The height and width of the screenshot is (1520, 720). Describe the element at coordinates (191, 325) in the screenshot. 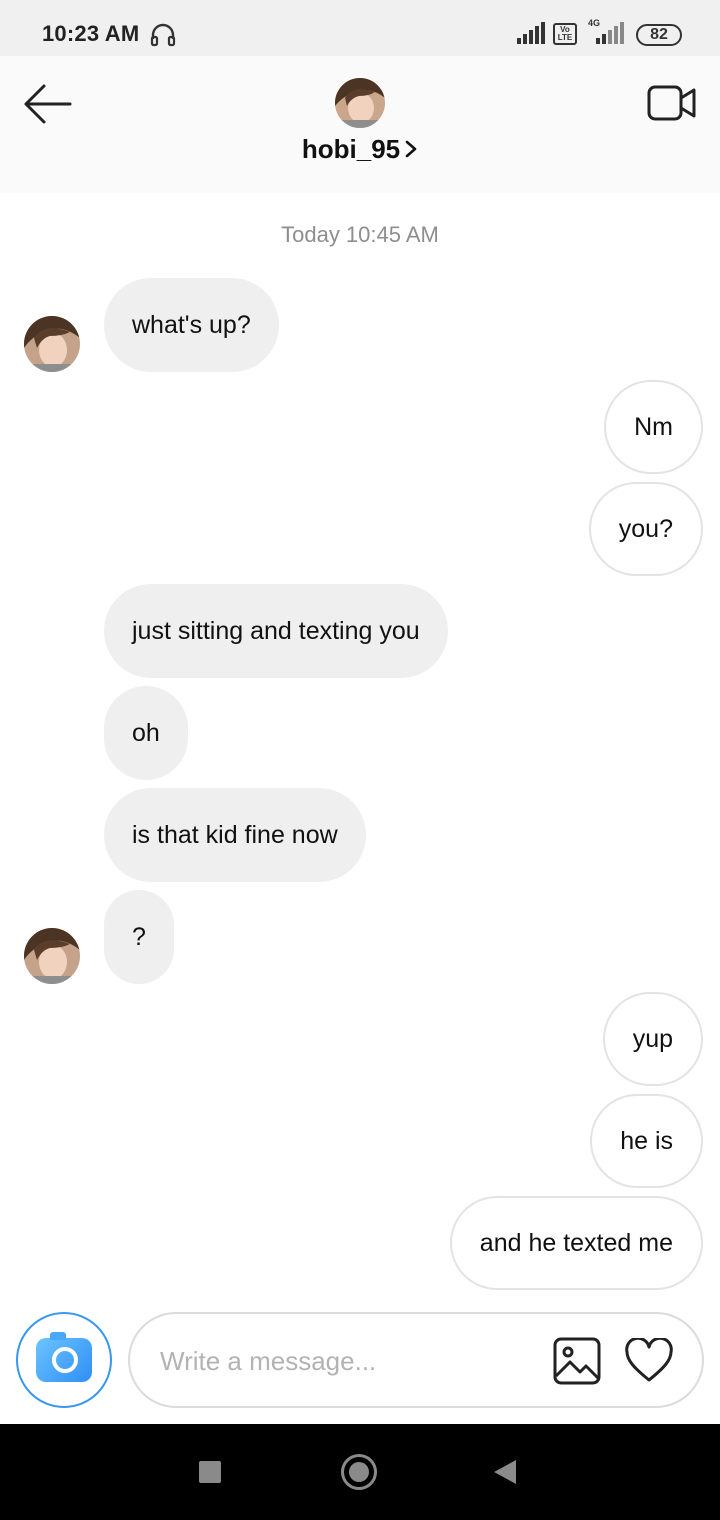

I see `message-bubble-incoming: what's up?` at that location.